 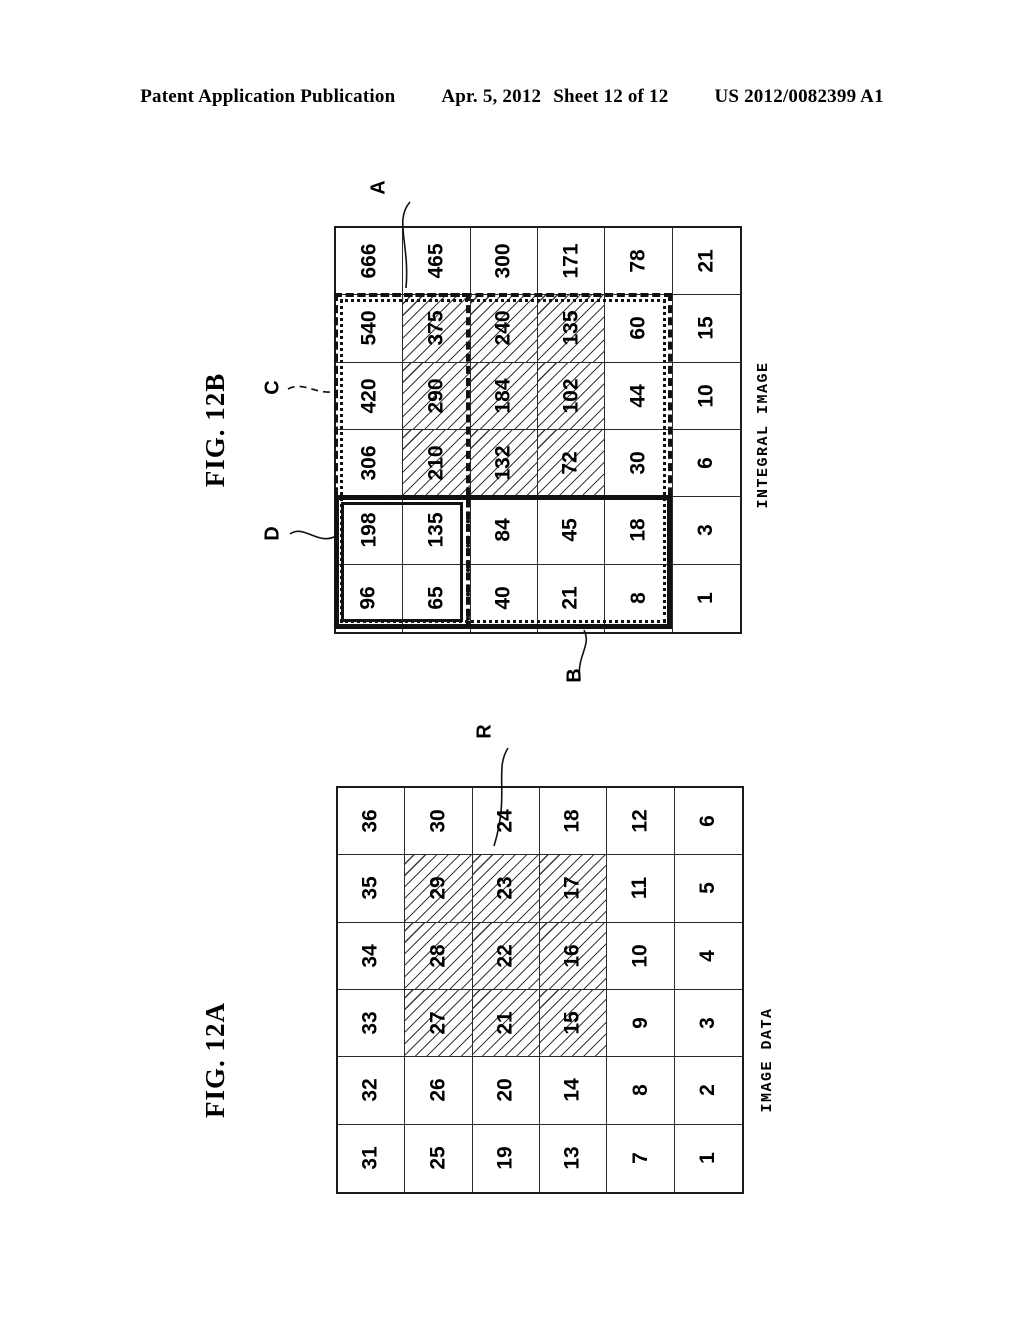 I want to click on grid-cell-value: 44, so click(x=638, y=396).